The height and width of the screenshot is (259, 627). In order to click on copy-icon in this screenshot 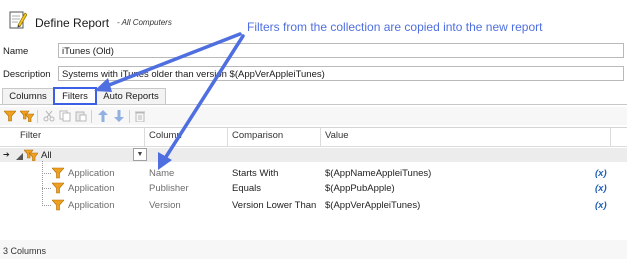, I will do `click(65, 116)`.